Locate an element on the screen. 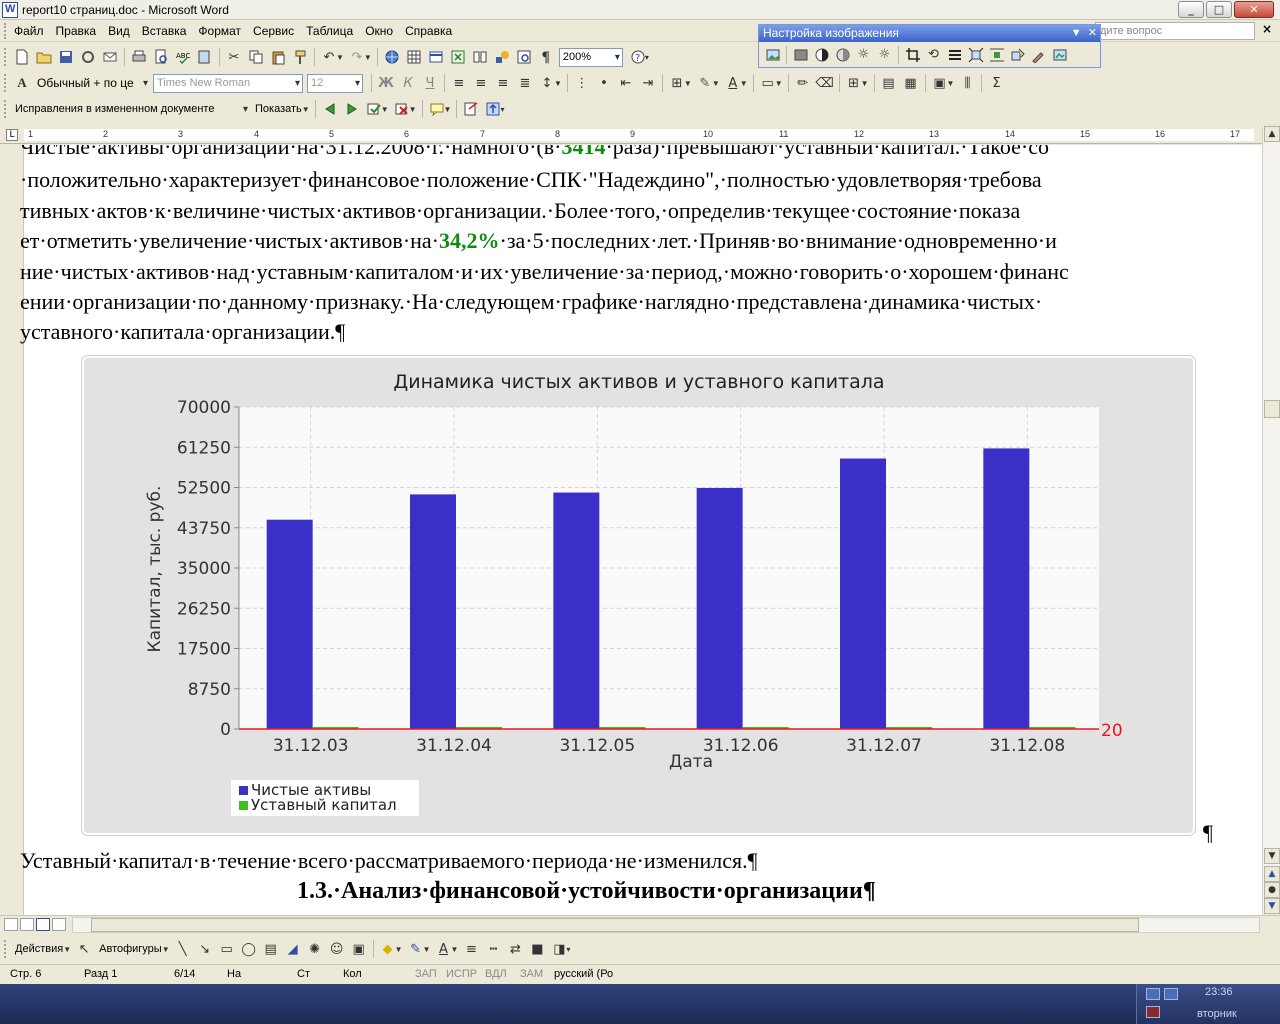 Image resolution: width=1280 pixels, height=1024 pixels. vertical-scrollbar: ▲ ▼ ▲ ● ▼ is located at coordinates (1271, 520).